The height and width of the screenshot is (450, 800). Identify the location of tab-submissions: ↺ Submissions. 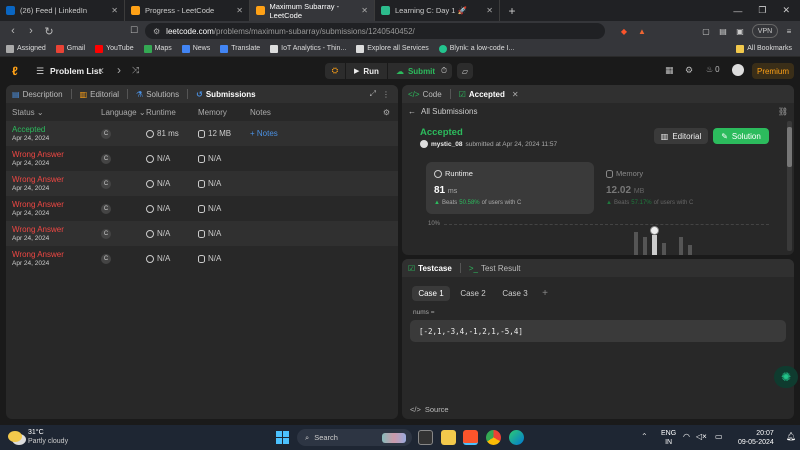
(226, 94).